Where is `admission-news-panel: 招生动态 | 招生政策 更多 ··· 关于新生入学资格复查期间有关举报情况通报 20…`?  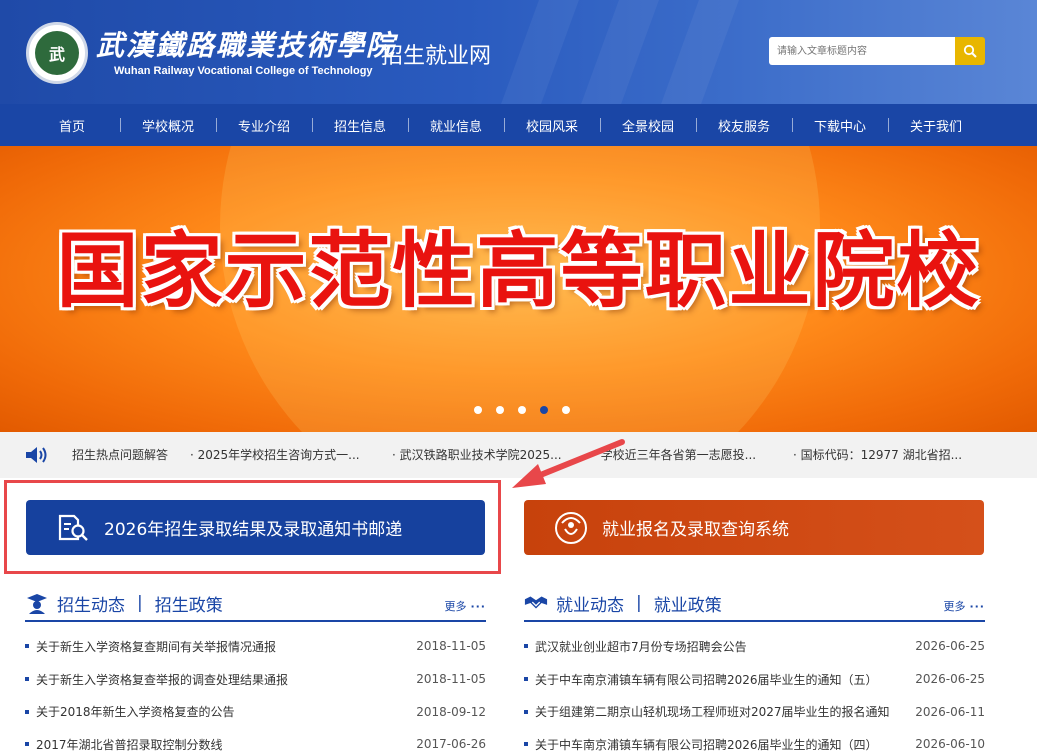 admission-news-panel: 招生动态 | 招生政策 更多 ··· 关于新生入学资格复查期间有关举报情况通报 20… is located at coordinates (255, 670).